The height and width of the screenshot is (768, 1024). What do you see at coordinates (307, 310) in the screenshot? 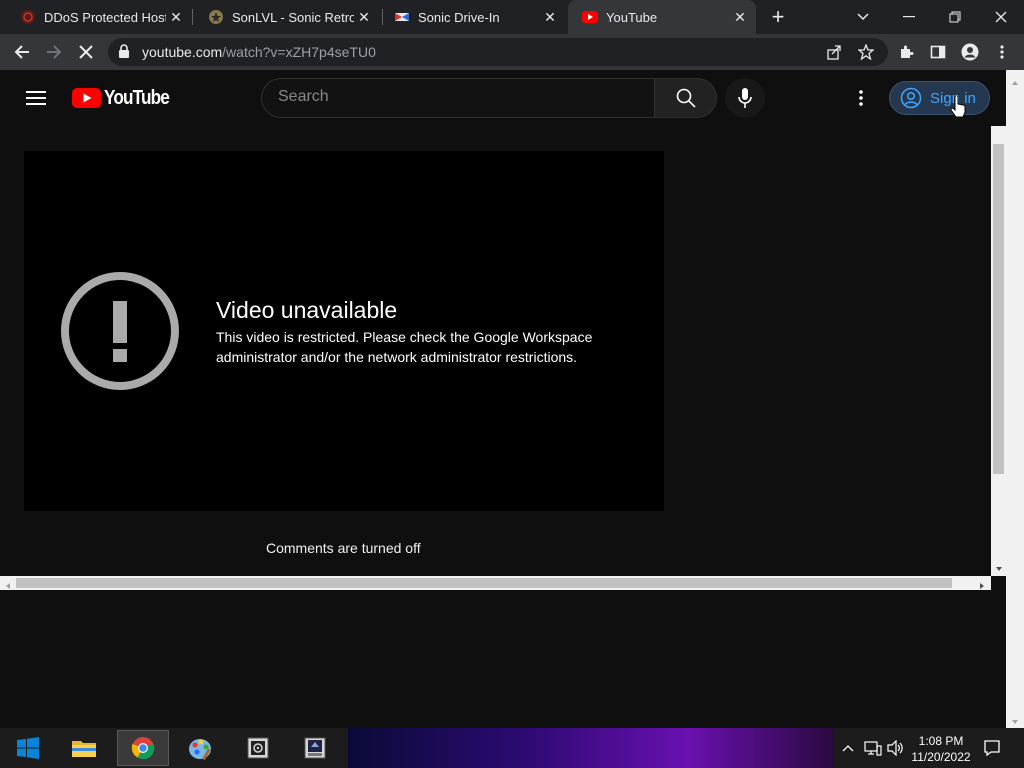
I see `error-title: Video unavailable` at bounding box center [307, 310].